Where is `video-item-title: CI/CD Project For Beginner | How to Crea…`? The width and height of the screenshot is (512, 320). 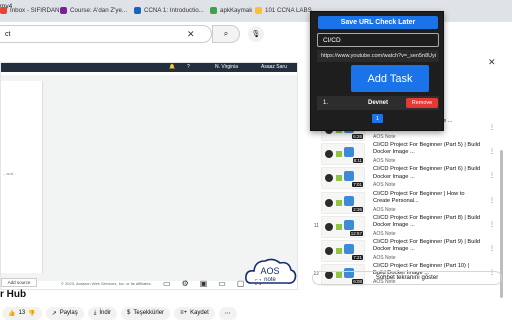 video-item-title: CI/CD Project For Beginner | How to Crea… is located at coordinates (428, 198).